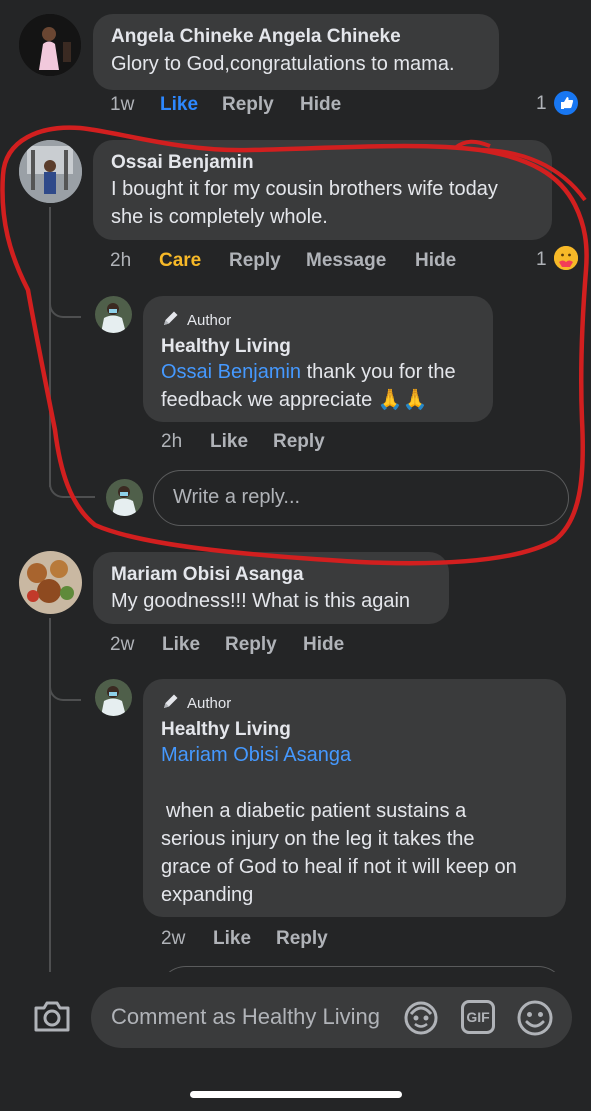 The image size is (591, 1111). Describe the element at coordinates (535, 1018) in the screenshot. I see `emoji-icon` at that location.